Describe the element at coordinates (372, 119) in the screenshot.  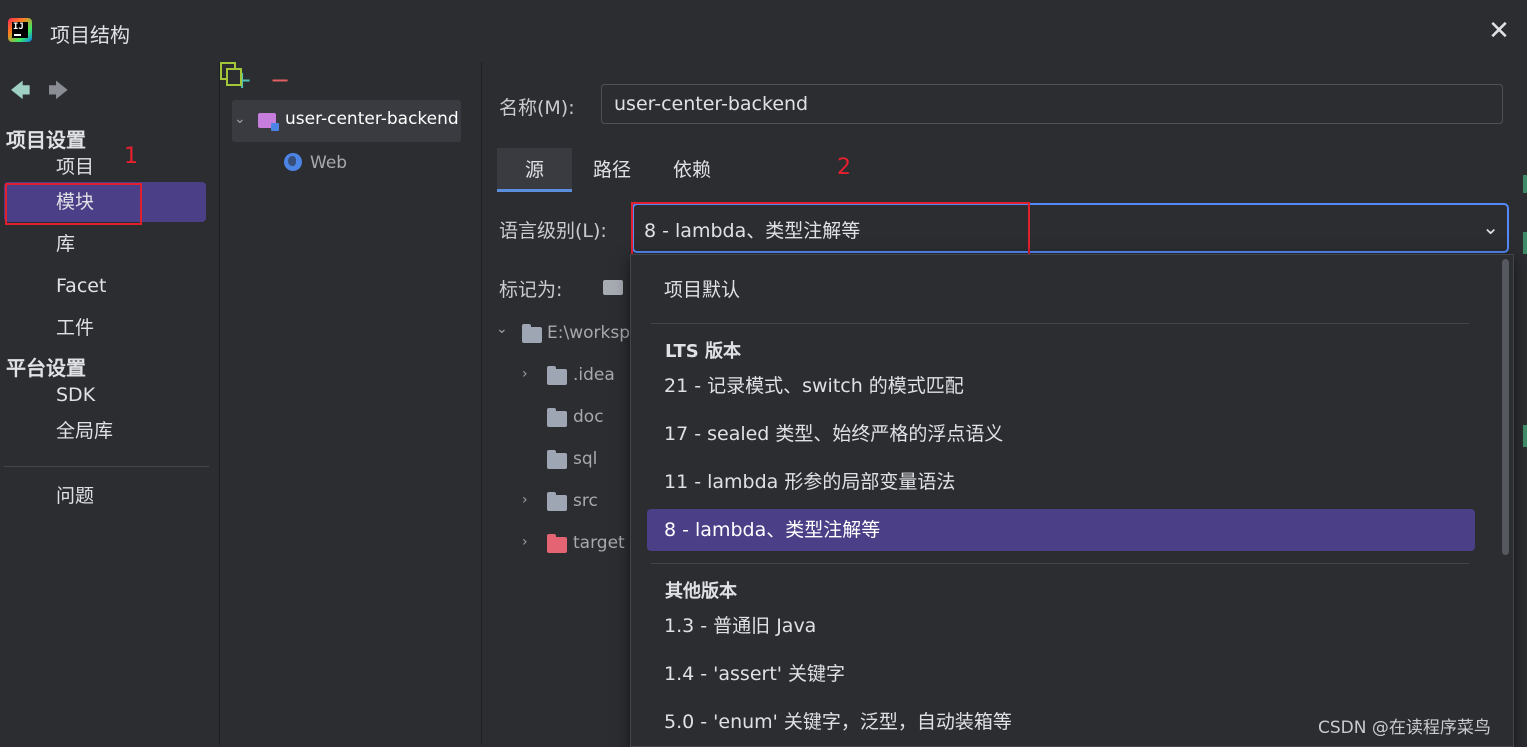
I see `module-label: user-center-backend` at that location.